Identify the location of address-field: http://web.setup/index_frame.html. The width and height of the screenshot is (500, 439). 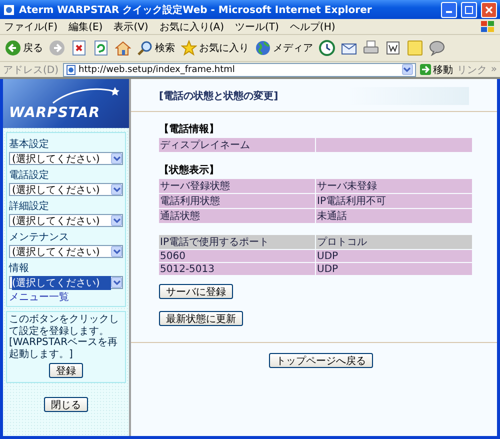
(239, 69).